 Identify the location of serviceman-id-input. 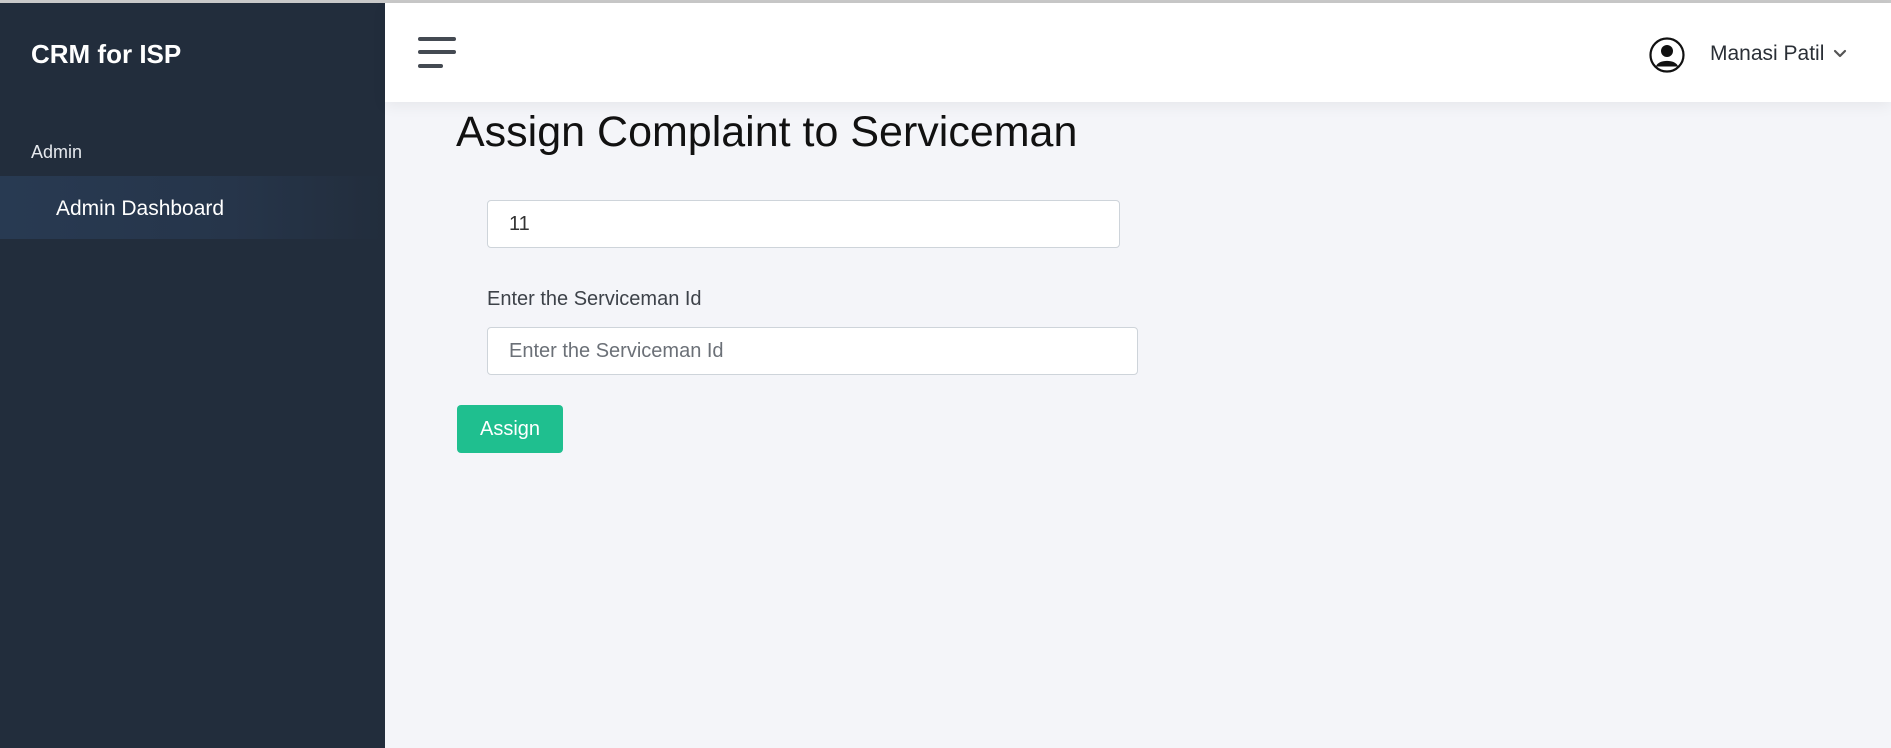
(812, 351).